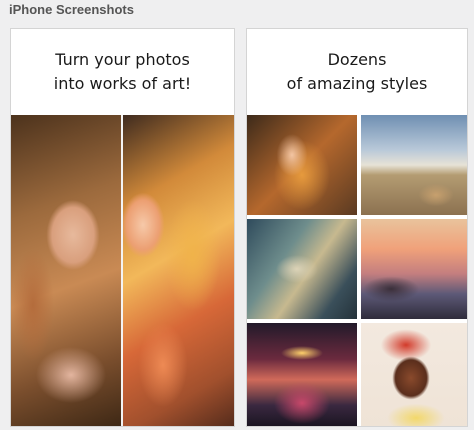 The image size is (474, 430). Describe the element at coordinates (302, 165) in the screenshot. I see `style-tile-portrait` at that location.